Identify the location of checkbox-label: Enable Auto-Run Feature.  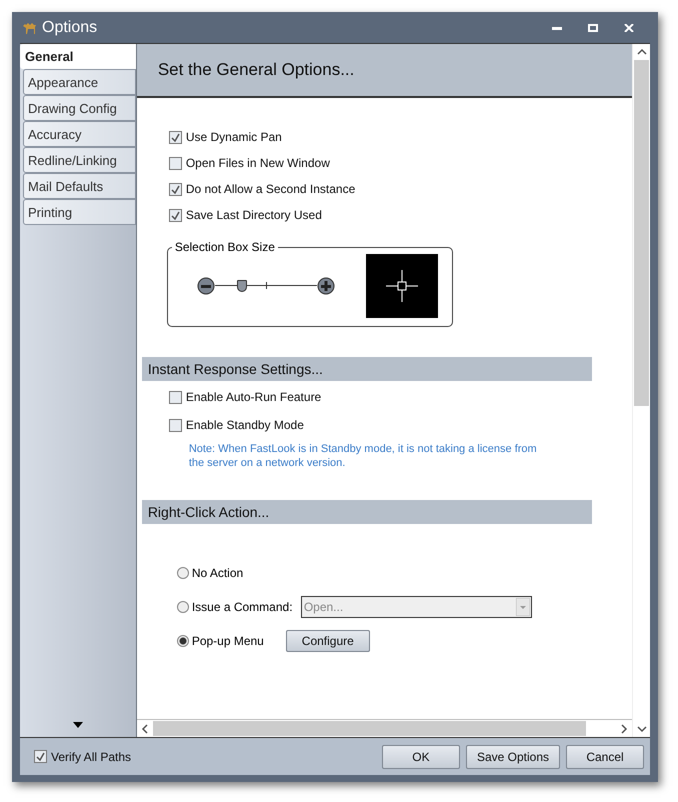
(254, 397).